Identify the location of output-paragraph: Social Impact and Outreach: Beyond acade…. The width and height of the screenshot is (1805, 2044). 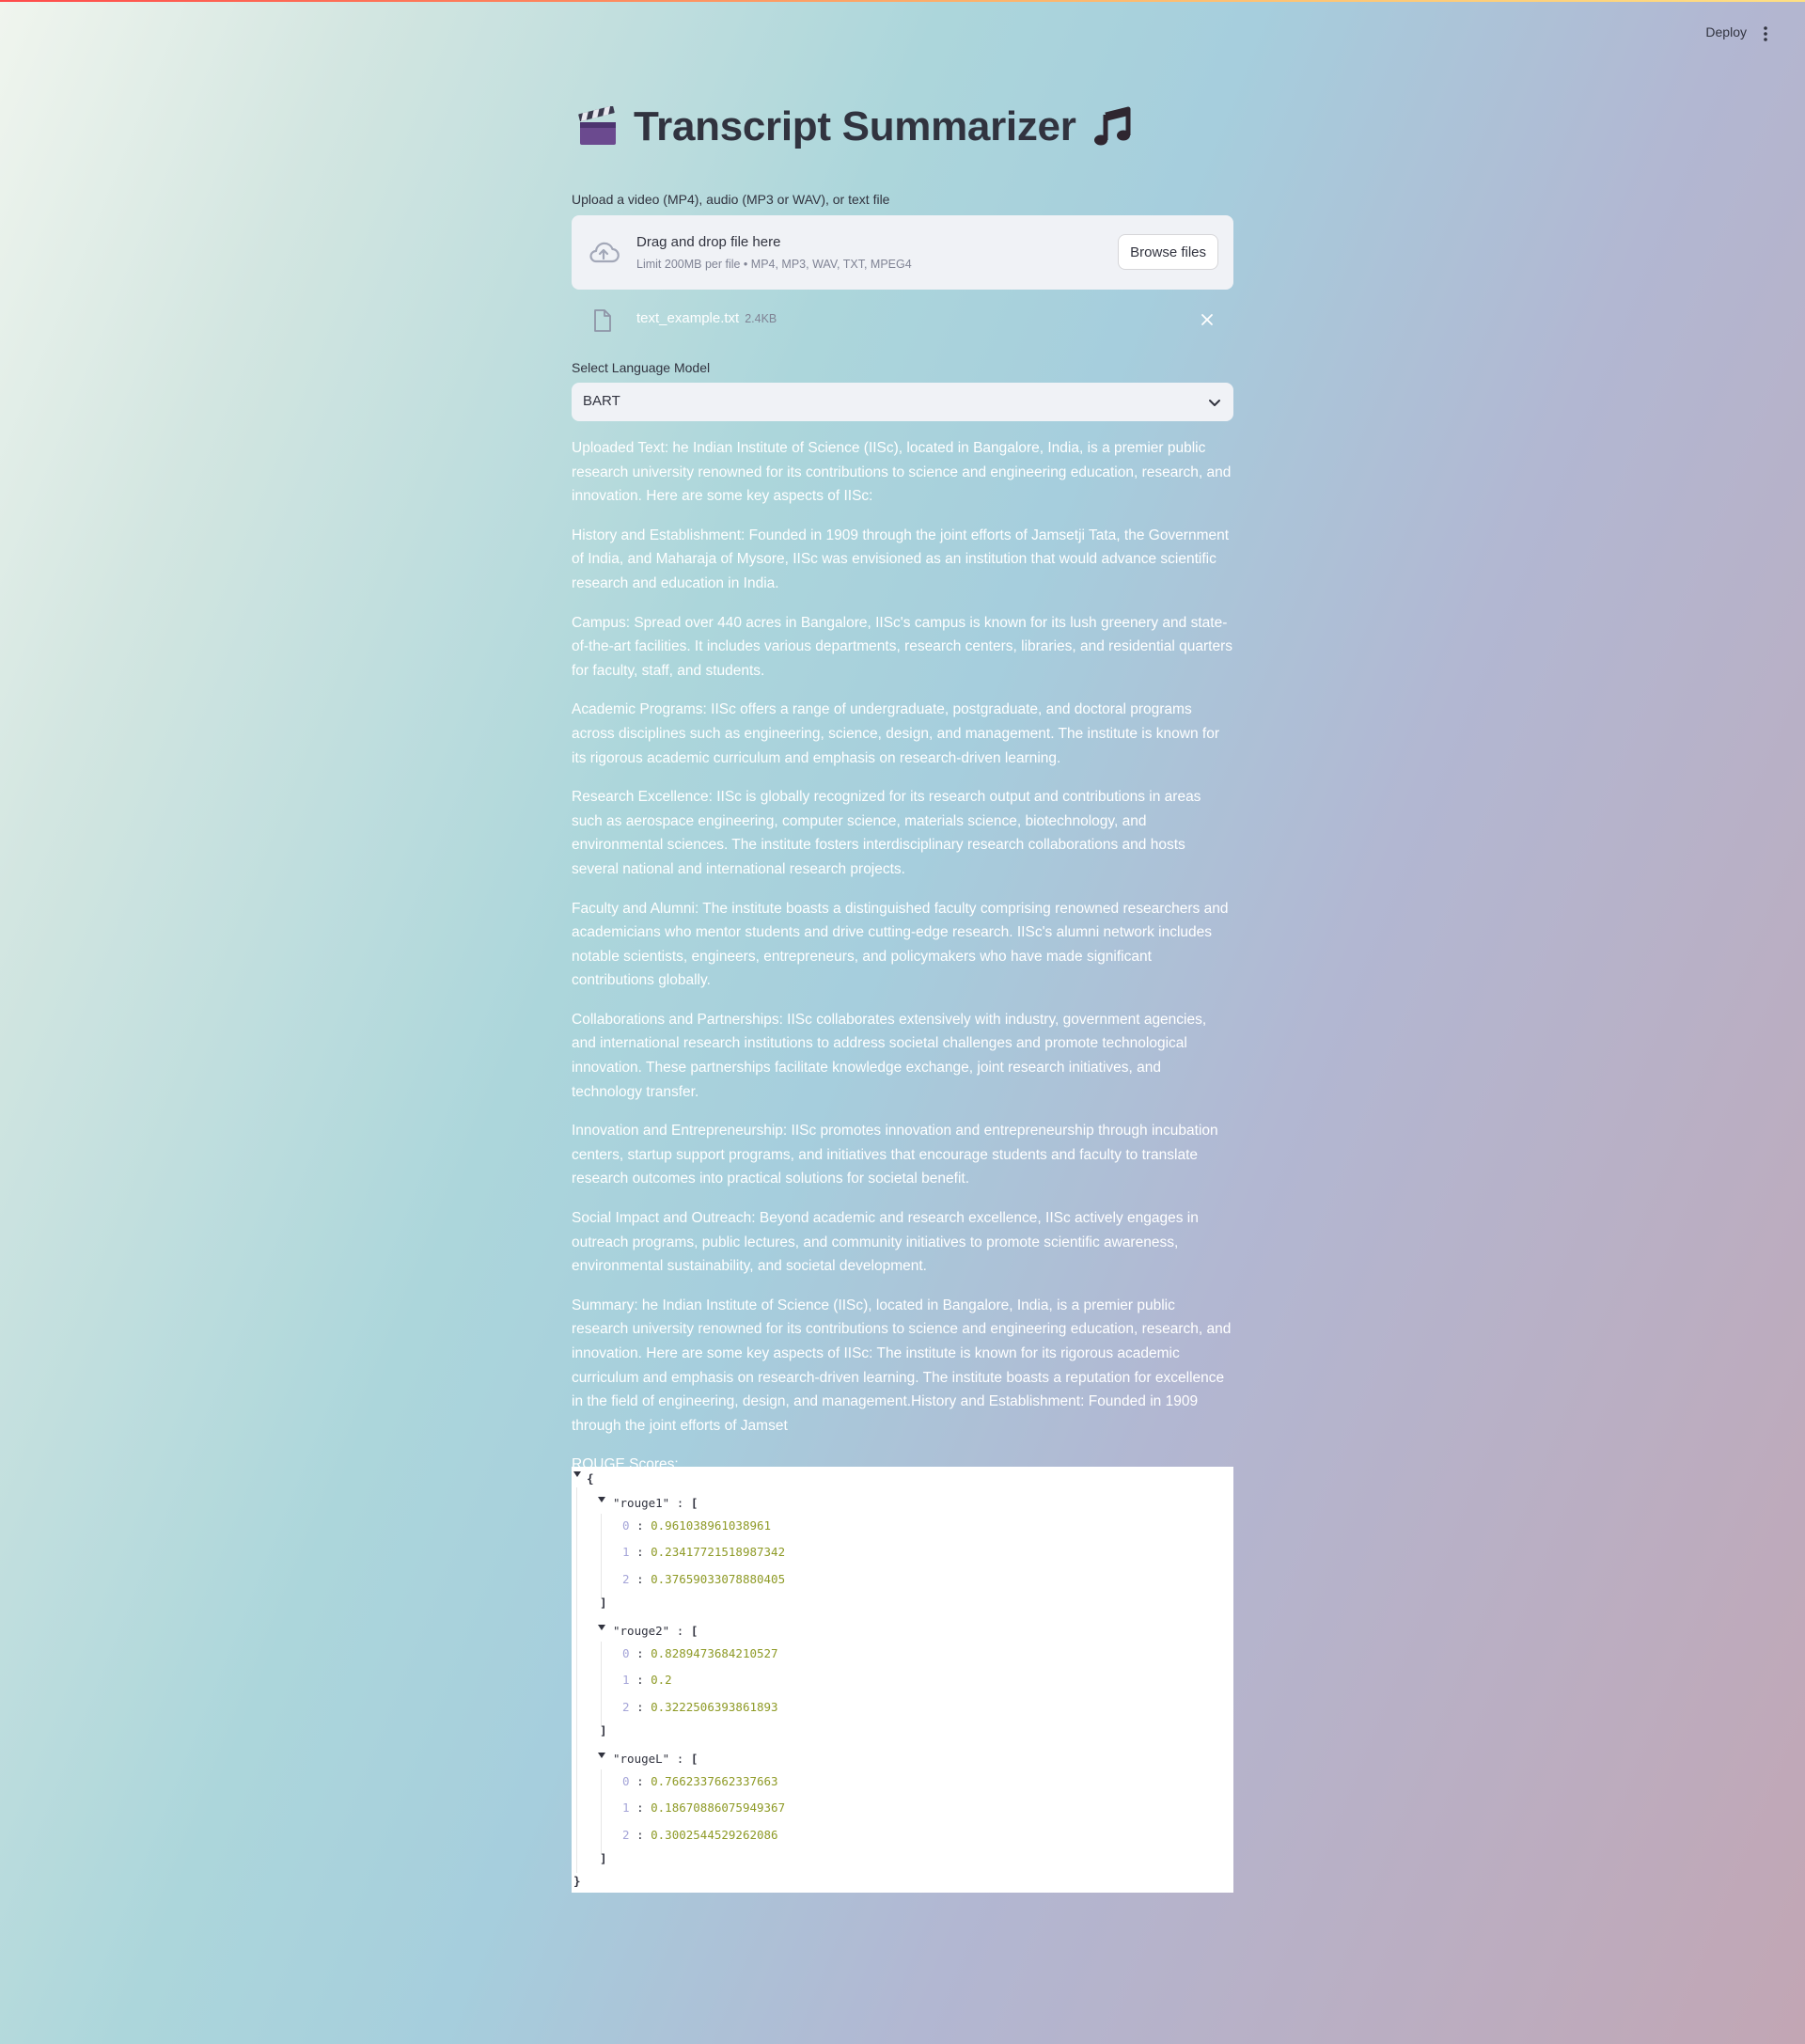
(885, 1242).